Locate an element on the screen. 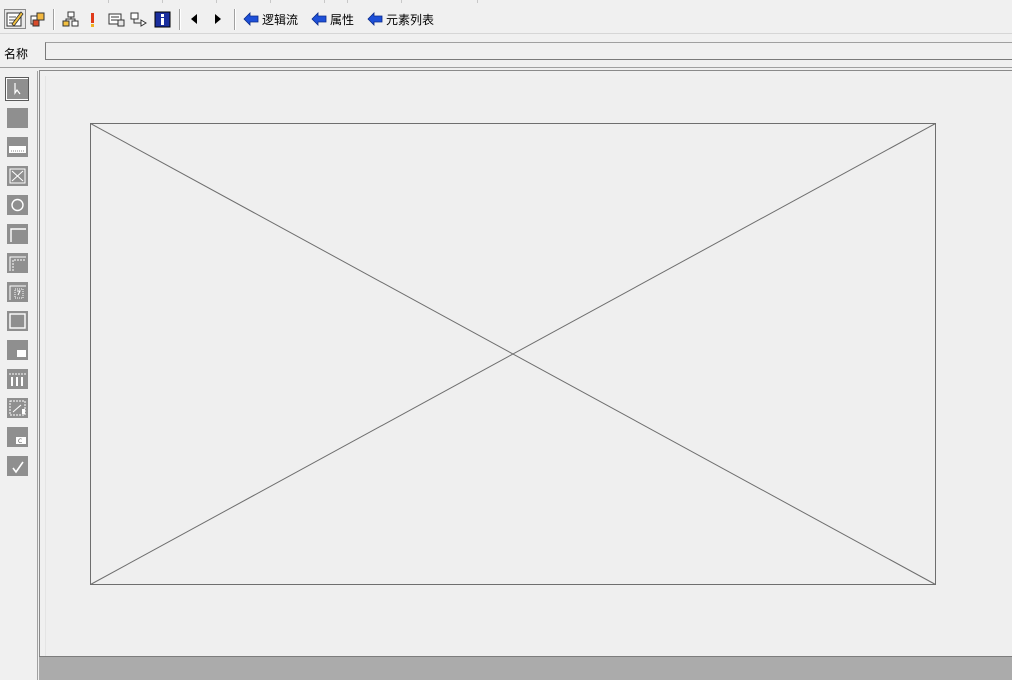 The height and width of the screenshot is (680, 1012). panel-tool is located at coordinates (17, 350).